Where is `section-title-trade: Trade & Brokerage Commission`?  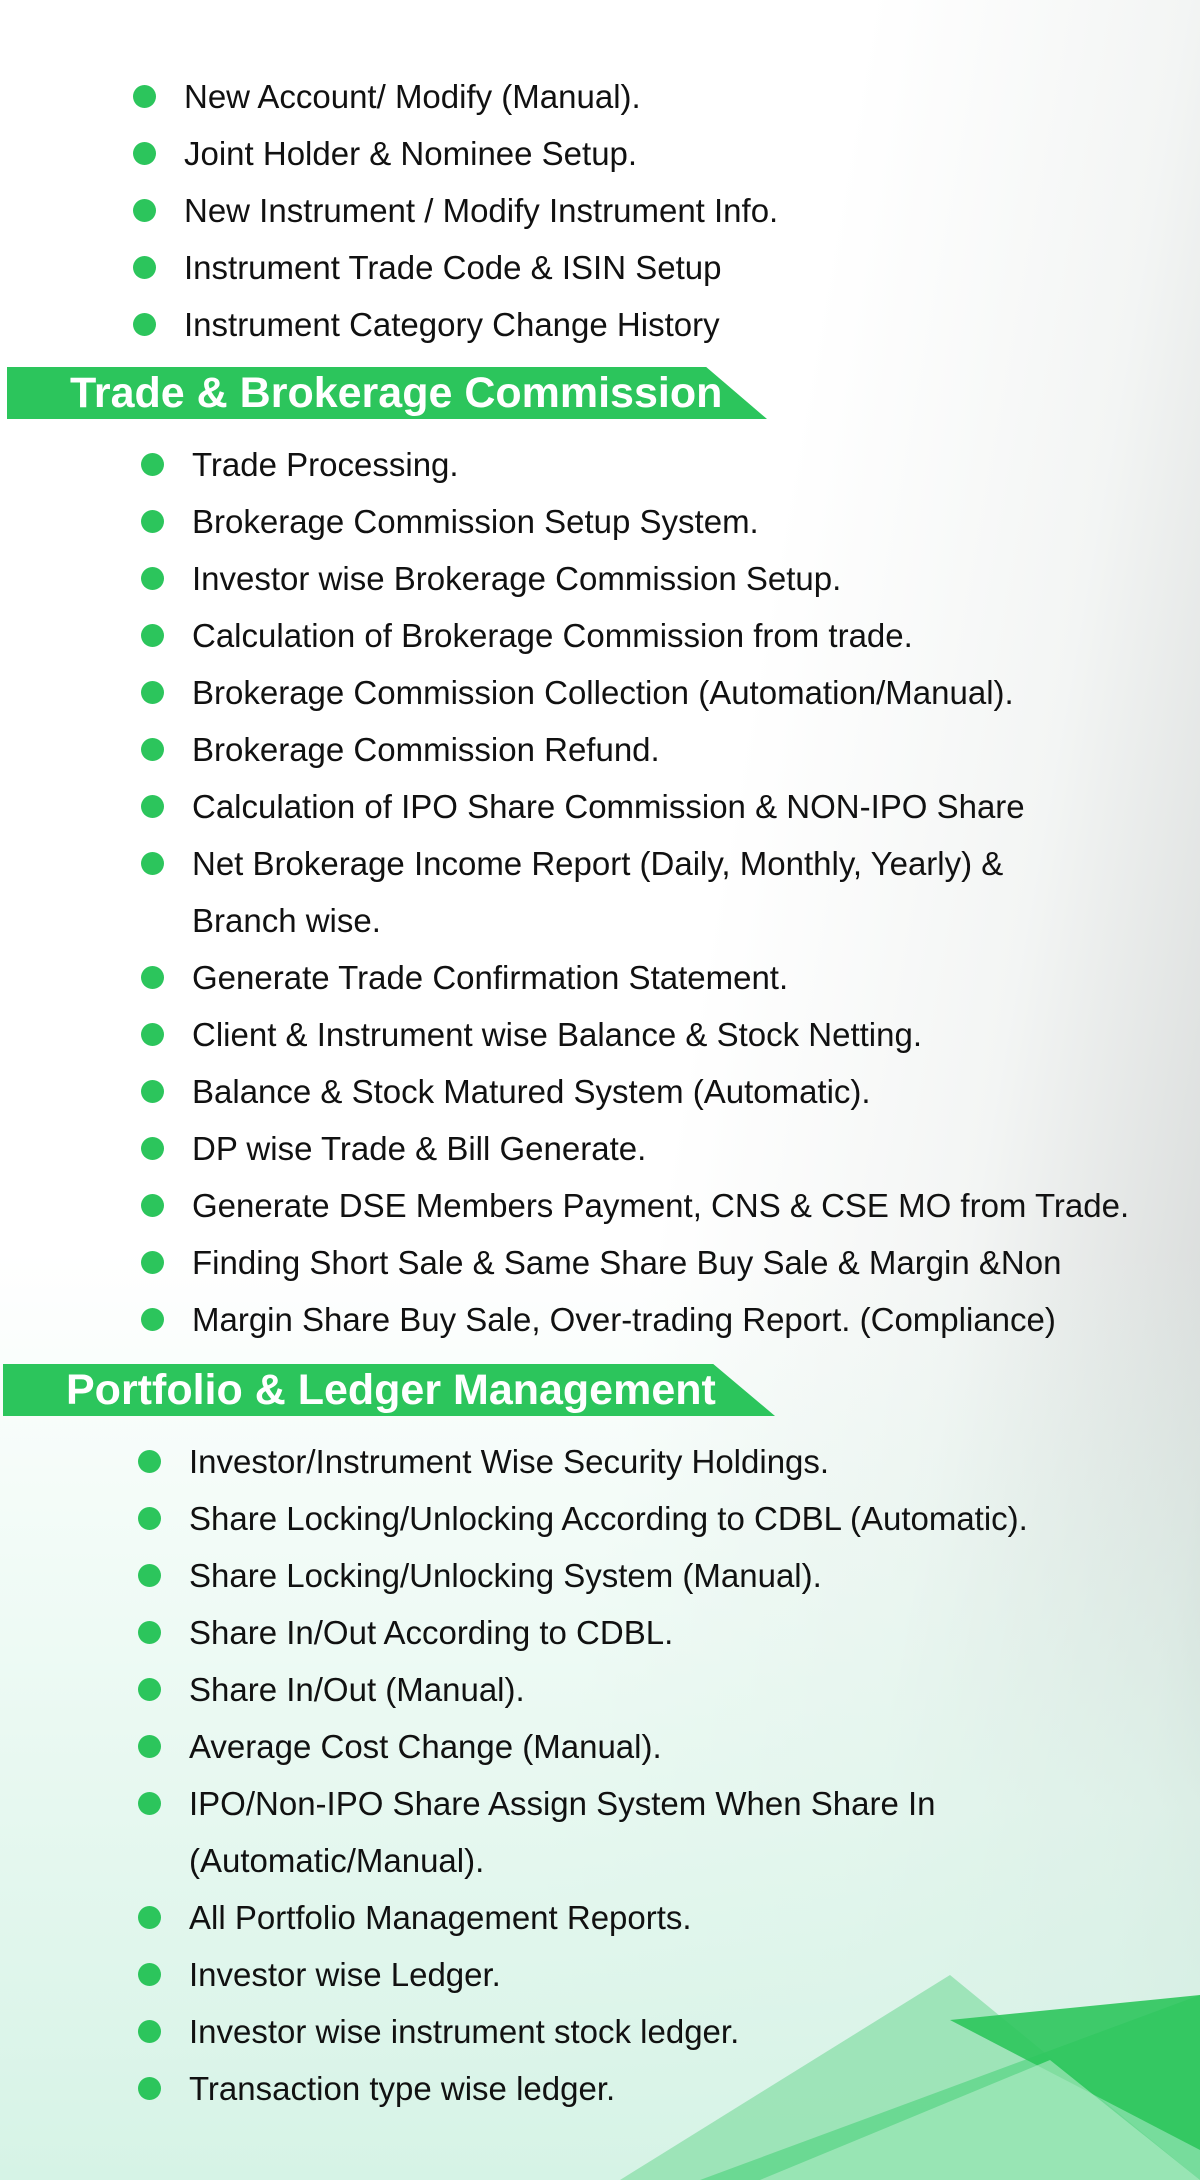
section-title-trade: Trade & Brokerage Commission is located at coordinates (396, 393).